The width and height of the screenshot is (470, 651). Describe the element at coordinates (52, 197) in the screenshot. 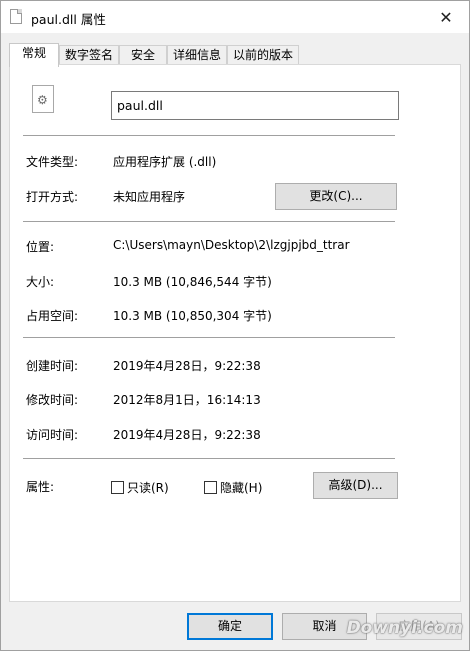

I see `opens-with-label: 打开方式:` at that location.